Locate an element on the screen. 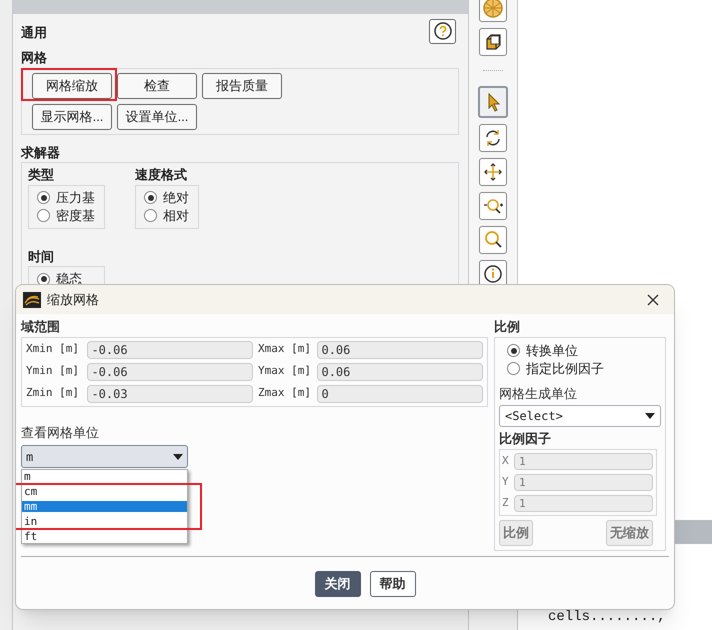 This screenshot has width=712, height=630. panel-title: 通用 is located at coordinates (34, 33).